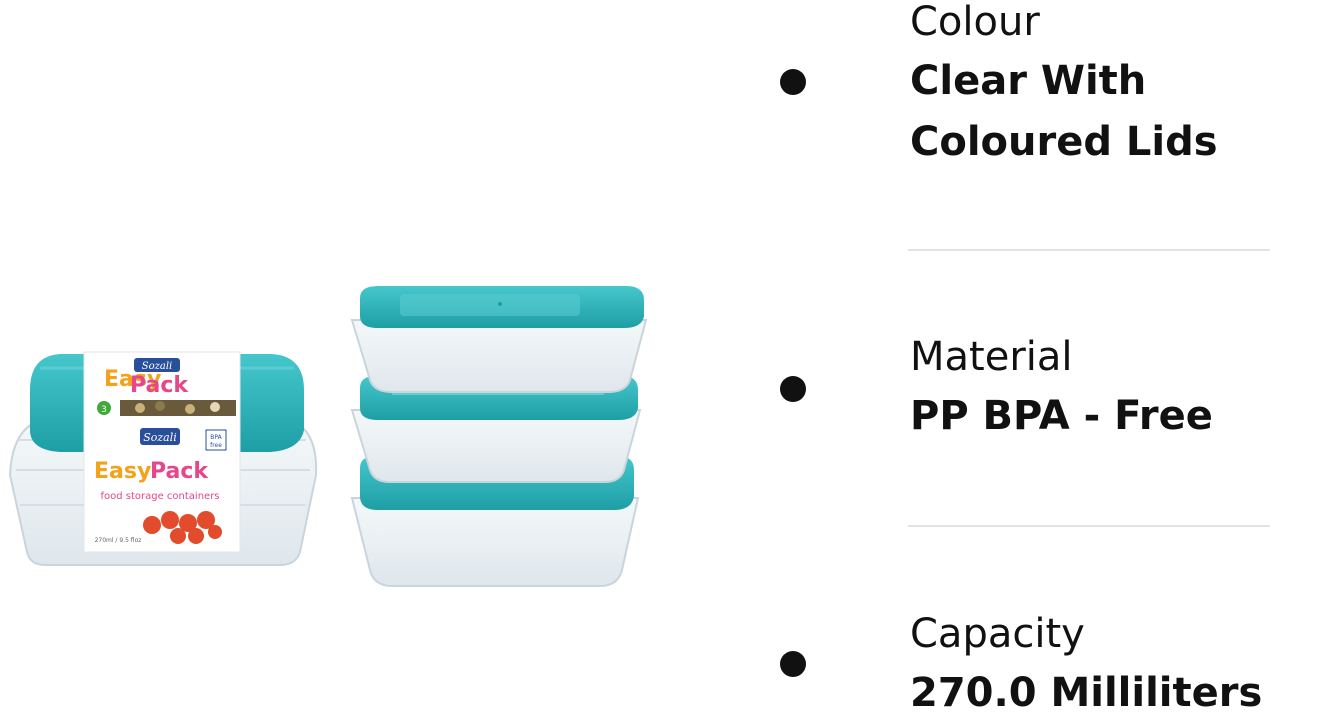 The height and width of the screenshot is (713, 1338). What do you see at coordinates (118, 540) in the screenshot?
I see `svg-text: 270ml / 9.5 floz` at bounding box center [118, 540].